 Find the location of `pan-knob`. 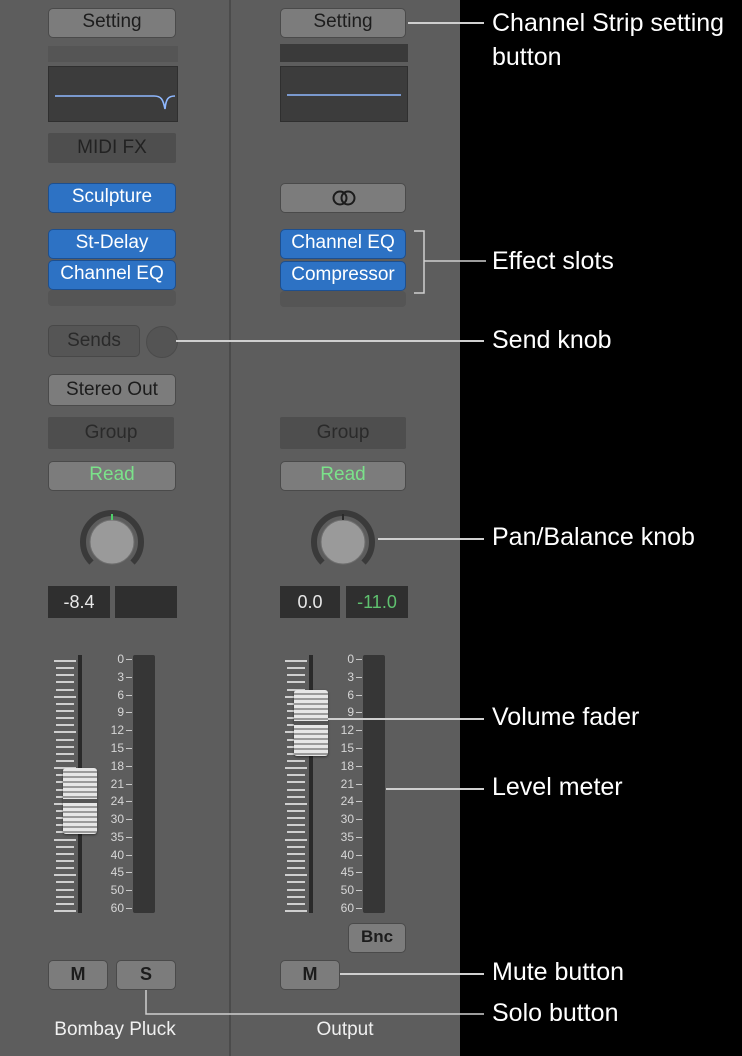

pan-knob is located at coordinates (112, 541).